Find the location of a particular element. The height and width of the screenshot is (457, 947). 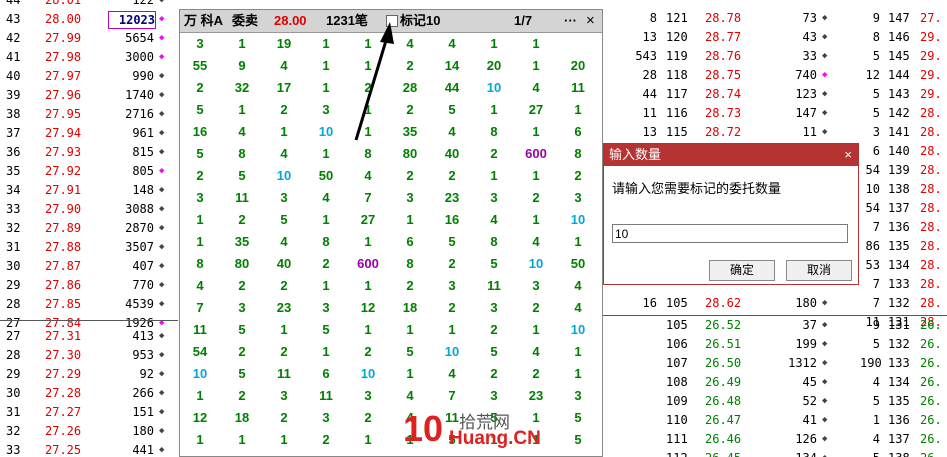

price: 27.98 is located at coordinates (63, 57).